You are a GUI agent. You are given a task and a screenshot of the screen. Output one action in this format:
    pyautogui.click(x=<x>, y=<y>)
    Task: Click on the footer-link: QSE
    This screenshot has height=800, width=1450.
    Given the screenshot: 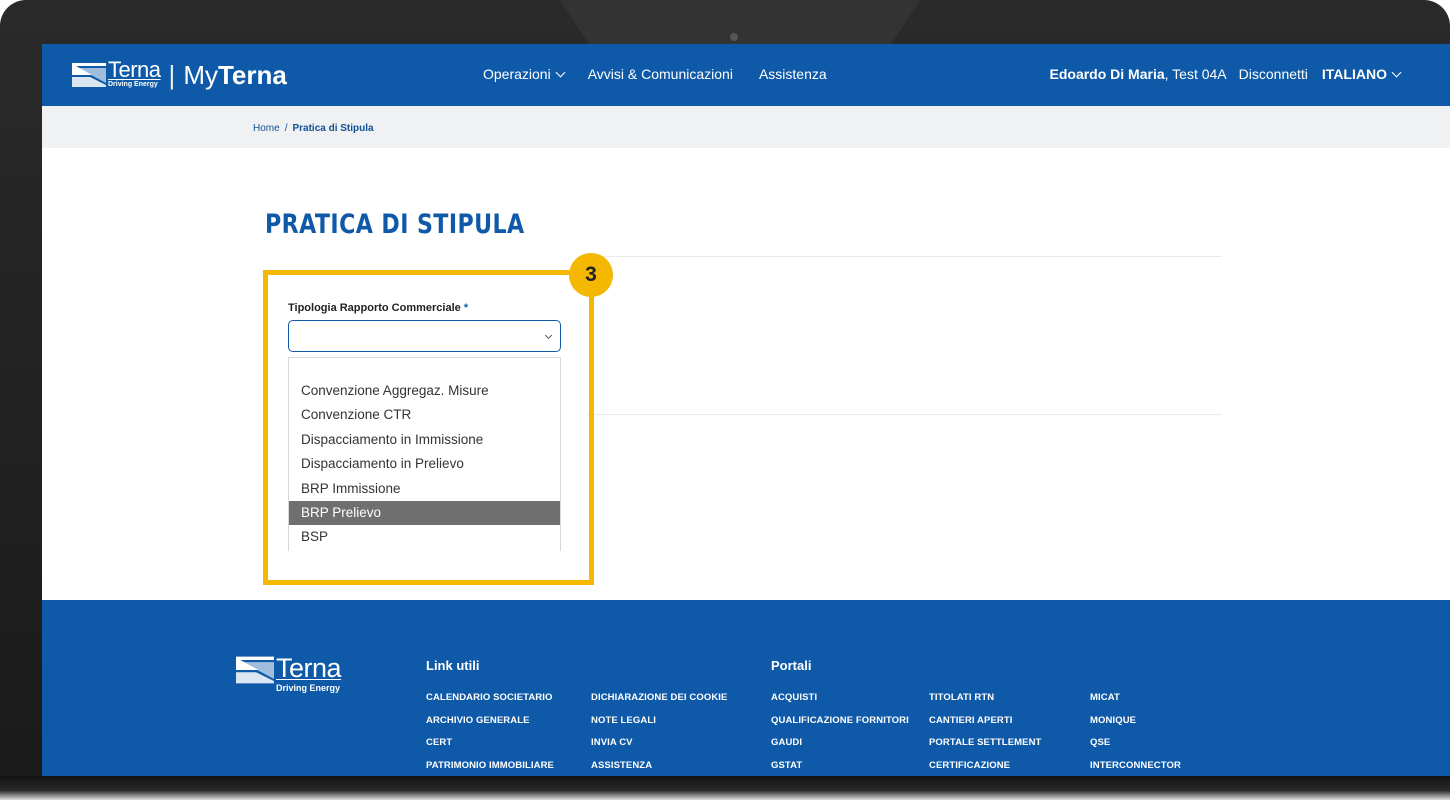 What is the action you would take?
    pyautogui.click(x=1135, y=748)
    